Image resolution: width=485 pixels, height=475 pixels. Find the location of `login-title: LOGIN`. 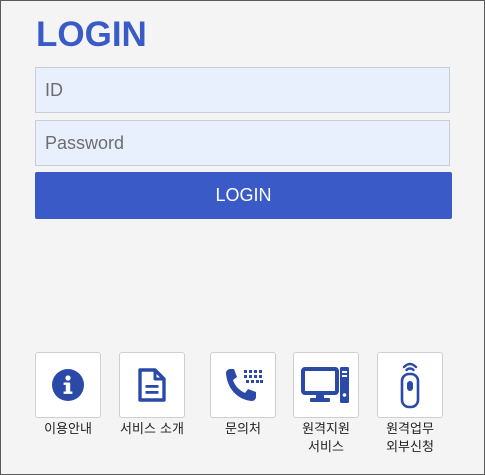

login-title: LOGIN is located at coordinates (91, 34).